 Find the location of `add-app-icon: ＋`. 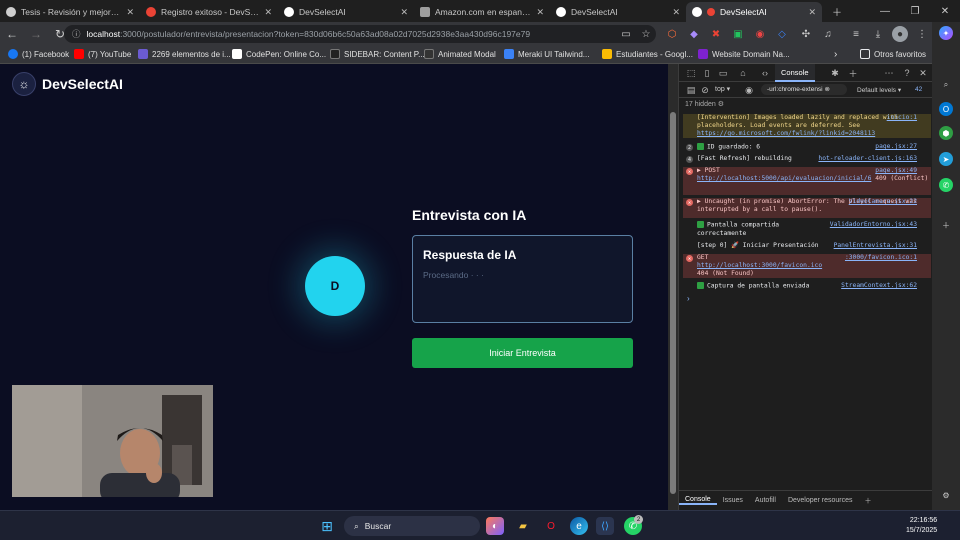

add-app-icon: ＋ is located at coordinates (946, 225).